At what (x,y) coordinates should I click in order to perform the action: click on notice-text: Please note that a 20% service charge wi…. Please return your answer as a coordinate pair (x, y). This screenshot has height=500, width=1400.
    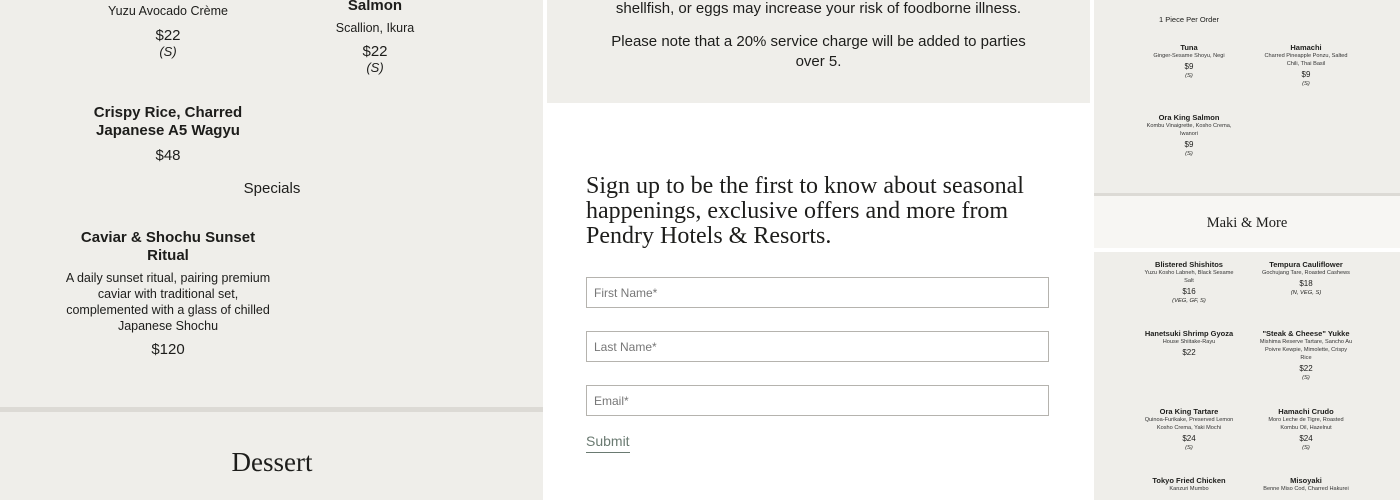
    Looking at the image, I should click on (818, 41).